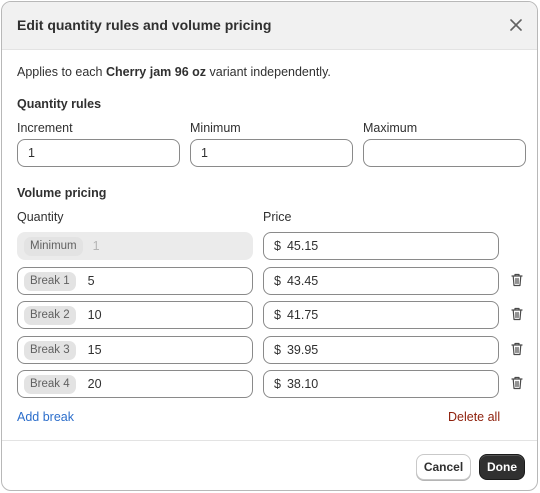 The height and width of the screenshot is (493, 540). I want to click on modal-header: Edit quantity rules and volume pricing, so click(269, 26).